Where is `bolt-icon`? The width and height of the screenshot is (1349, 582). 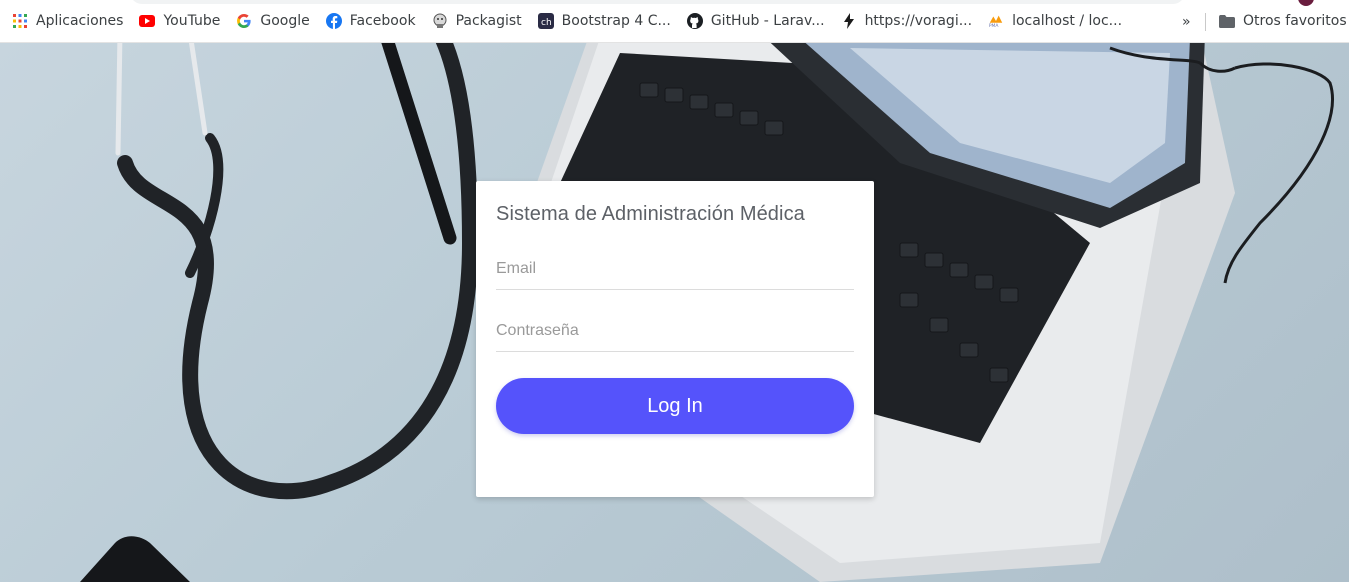 bolt-icon is located at coordinates (849, 21).